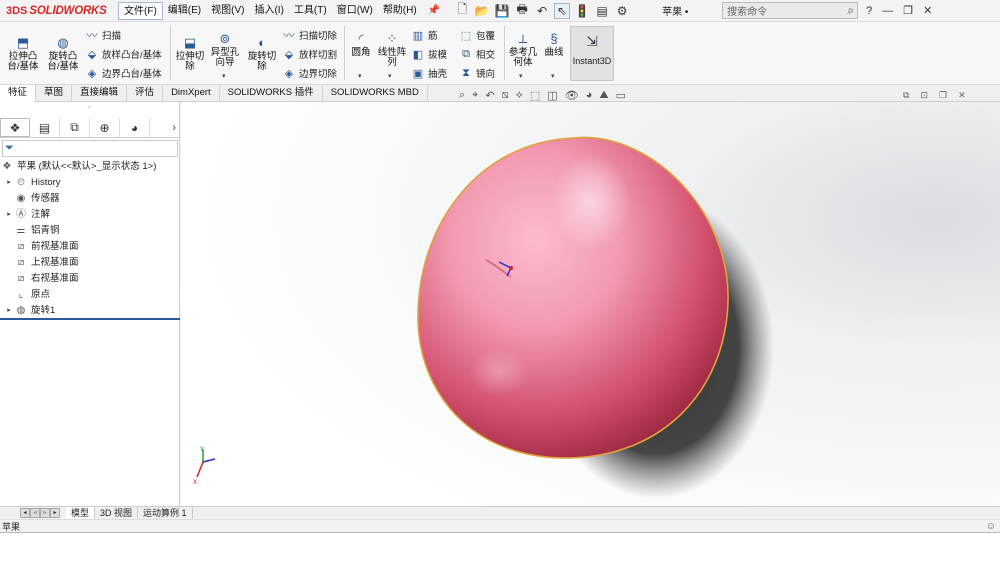 The image size is (1000, 562). What do you see at coordinates (552, 95) in the screenshot?
I see `display-style-icon: ◫` at bounding box center [552, 95].